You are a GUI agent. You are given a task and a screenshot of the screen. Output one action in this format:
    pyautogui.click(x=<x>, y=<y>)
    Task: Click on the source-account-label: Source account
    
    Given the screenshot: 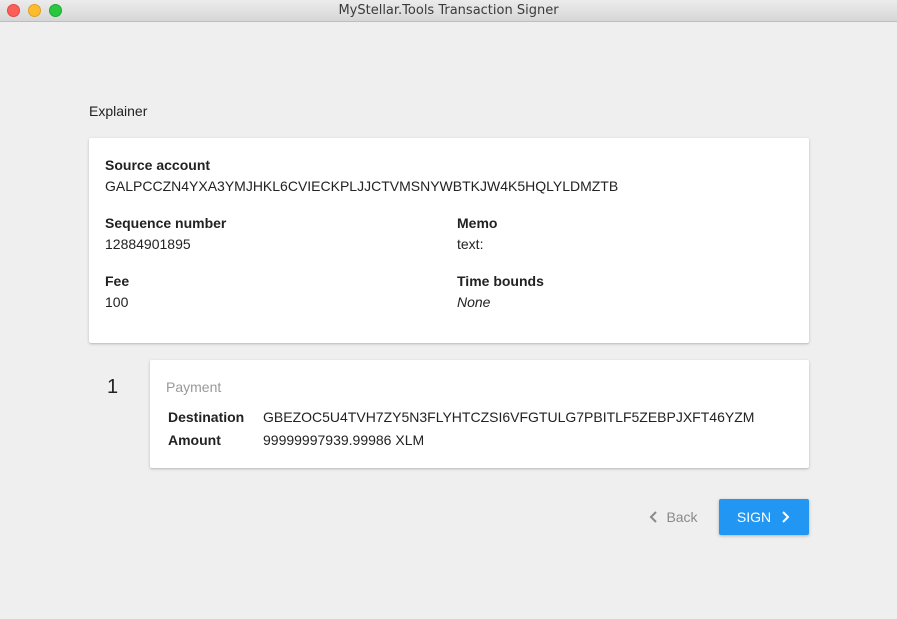 What is the action you would take?
    pyautogui.click(x=158, y=165)
    